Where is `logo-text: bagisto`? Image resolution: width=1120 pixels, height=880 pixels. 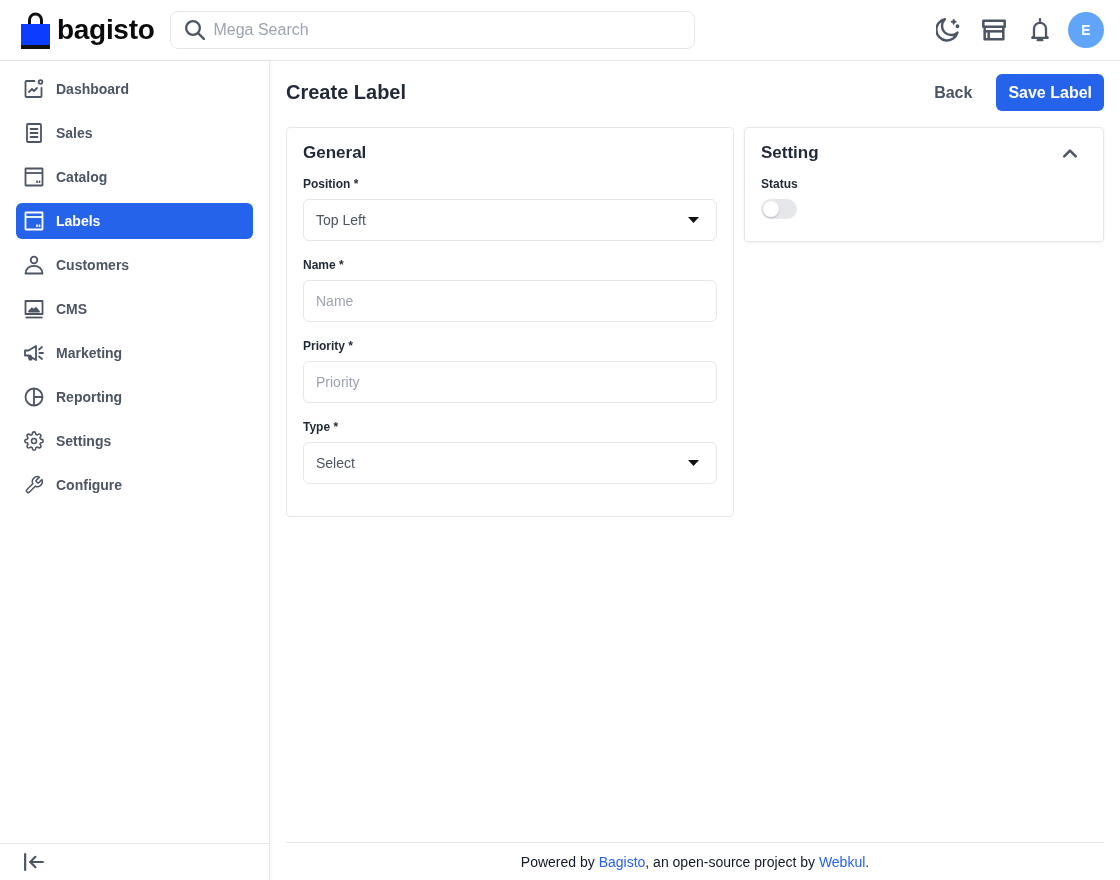 logo-text: bagisto is located at coordinates (106, 30).